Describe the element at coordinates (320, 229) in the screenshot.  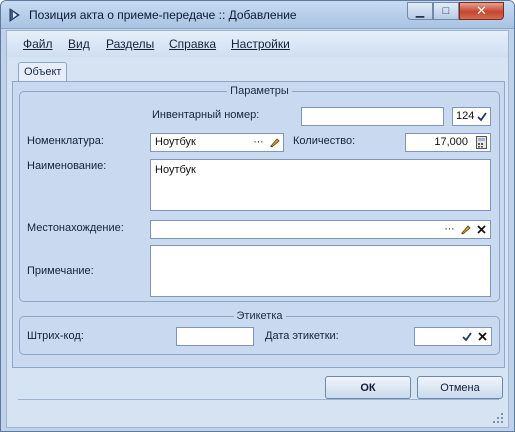
I see `location-input: ⋯` at that location.